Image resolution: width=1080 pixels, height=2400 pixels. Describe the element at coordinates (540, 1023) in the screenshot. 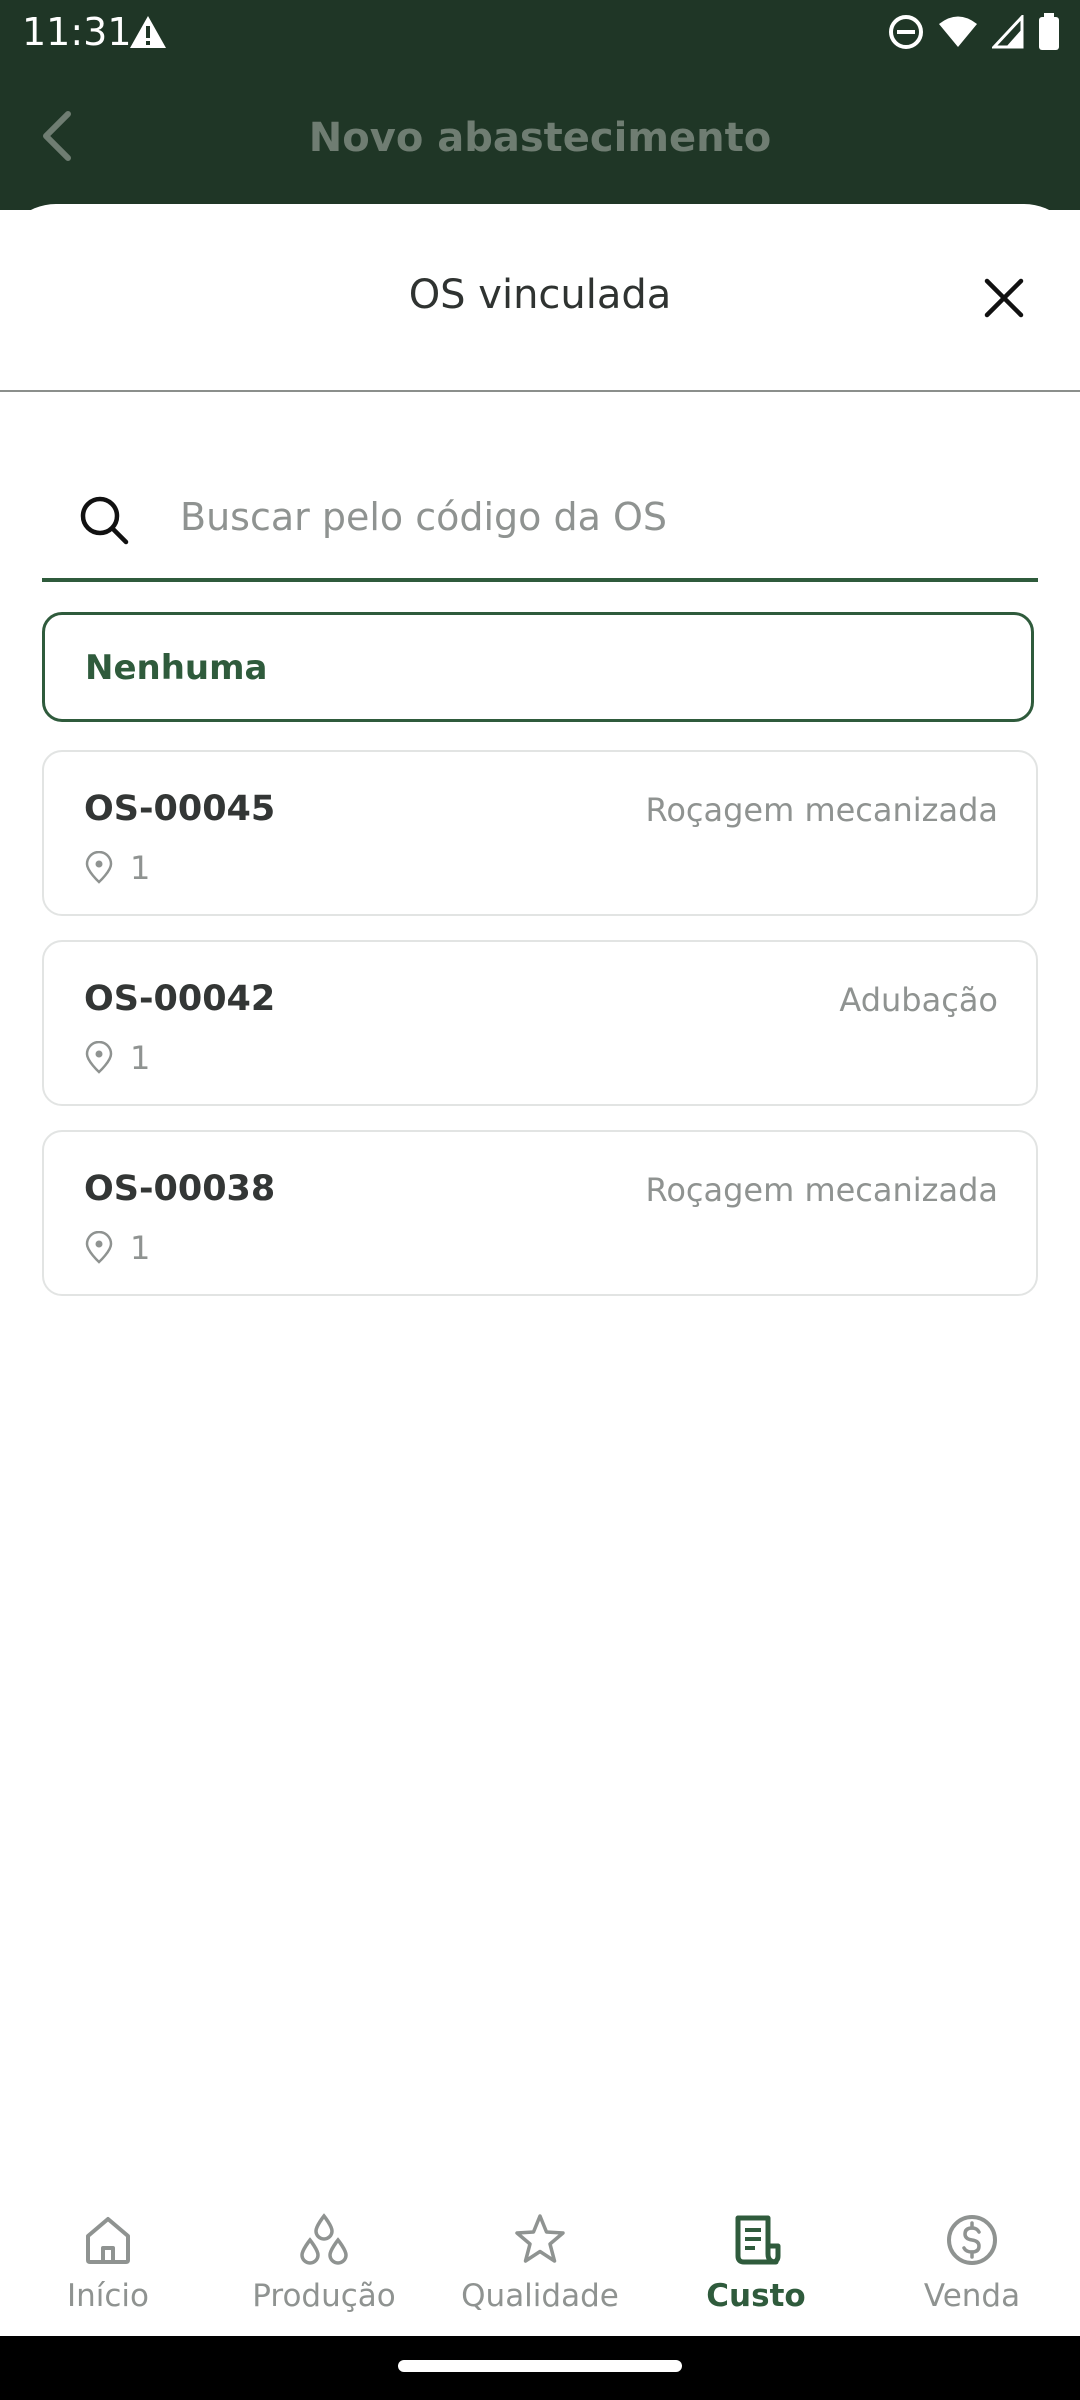

I see `os-card: OS-00042 Adubação 1` at that location.